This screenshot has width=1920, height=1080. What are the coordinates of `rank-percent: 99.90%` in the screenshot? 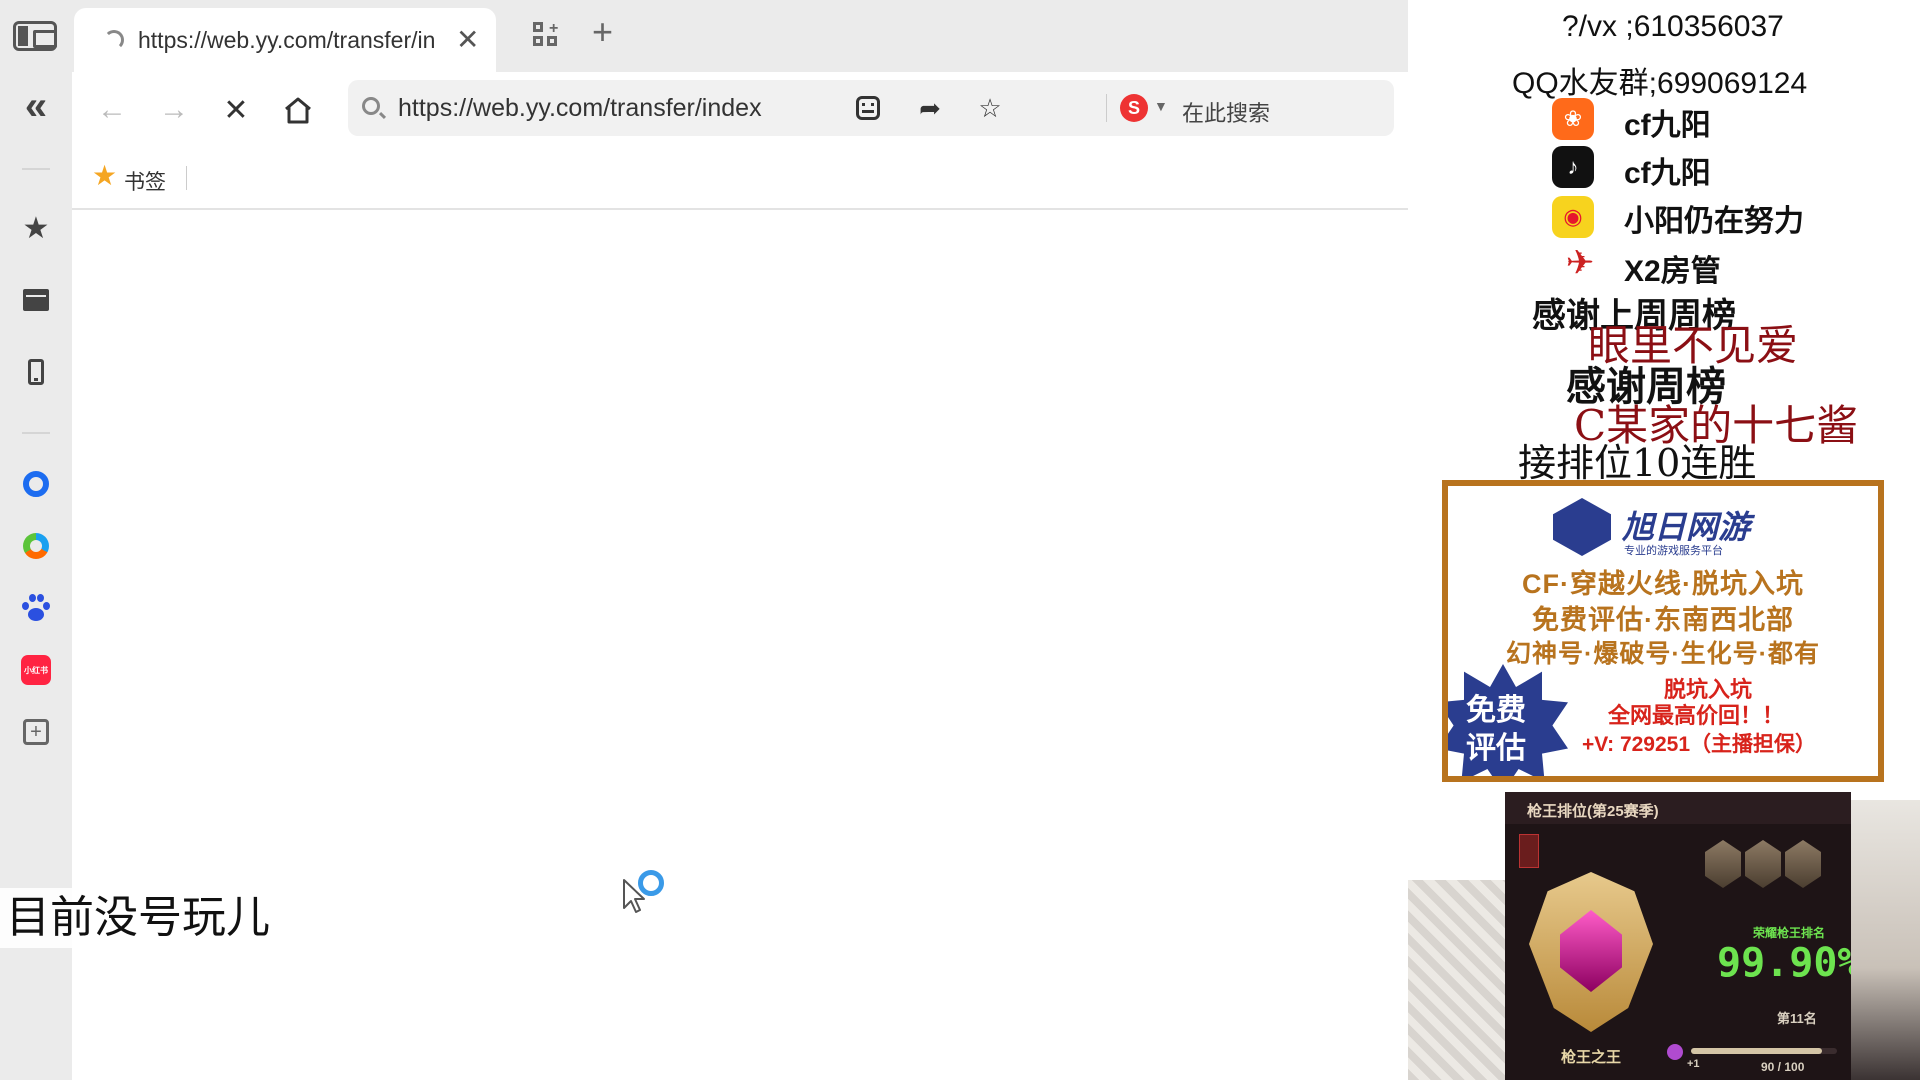 It's located at (1784, 963).